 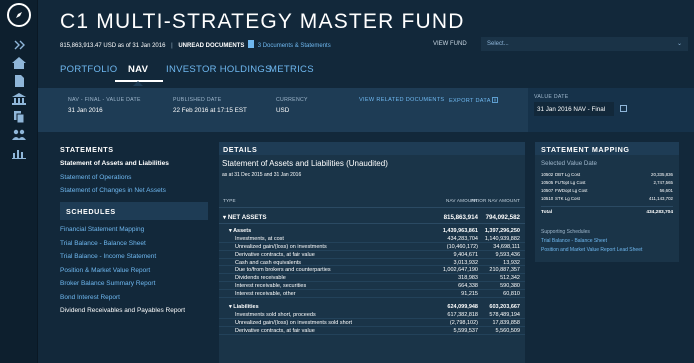 What do you see at coordinates (19, 99) in the screenshot?
I see `bank-icon` at bounding box center [19, 99].